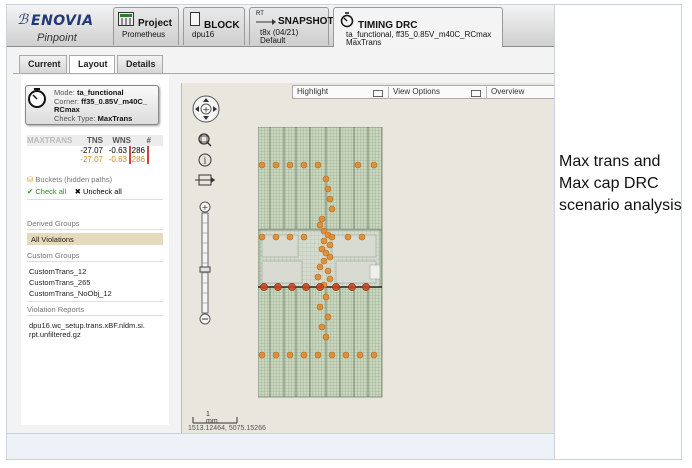  I want to click on col-wns: WNS, so click(121, 140).